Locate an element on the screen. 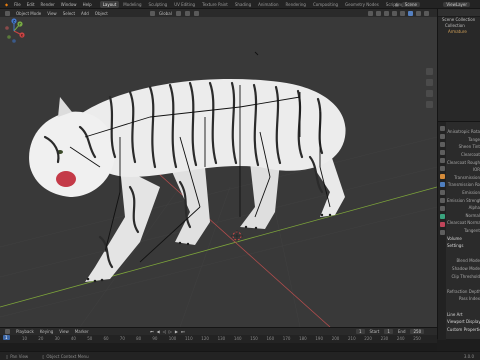 This screenshot has height=360, width=480. data-tab-icon is located at coordinates (442, 216).